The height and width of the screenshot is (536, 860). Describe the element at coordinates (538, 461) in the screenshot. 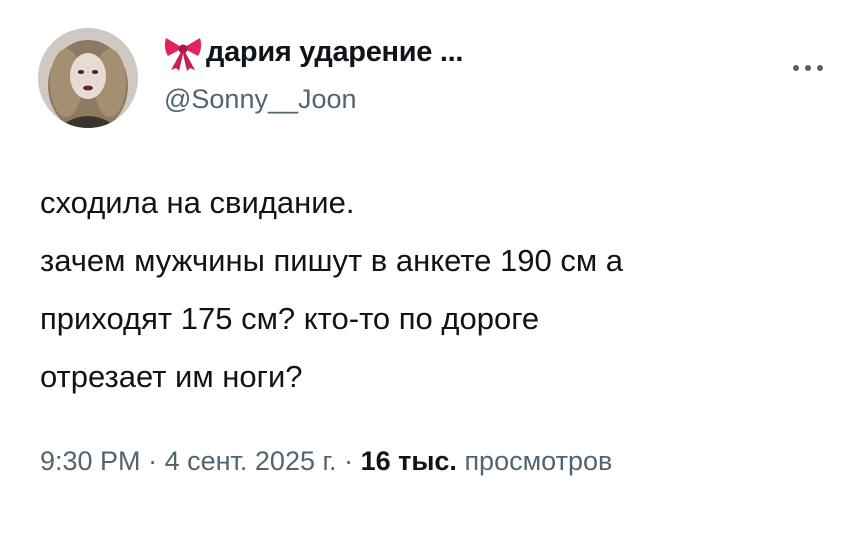

I see `views-label: просмотров` at that location.